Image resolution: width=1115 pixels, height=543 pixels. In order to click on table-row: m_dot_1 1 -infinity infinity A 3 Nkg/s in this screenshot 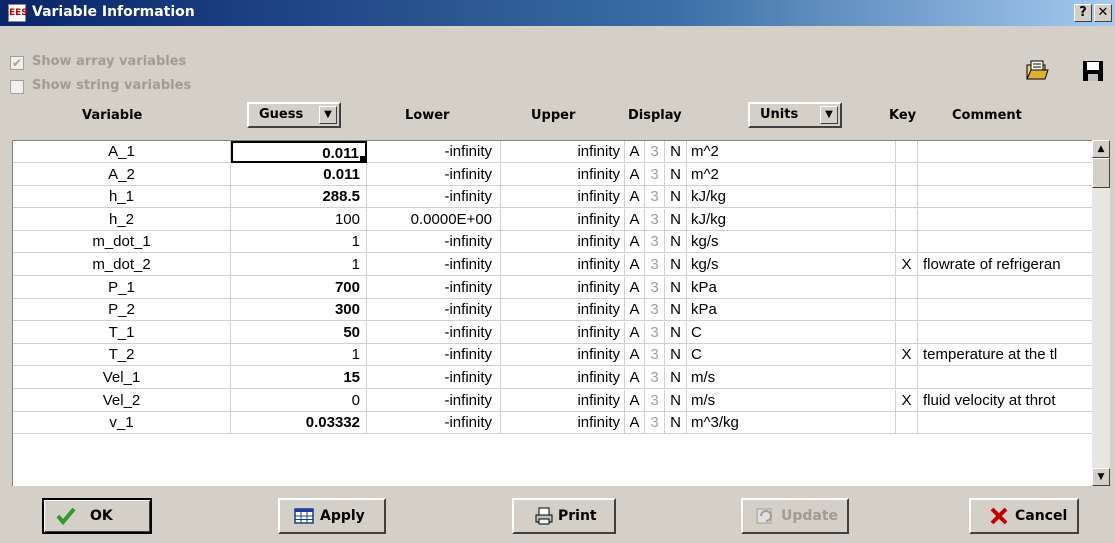, I will do `click(554, 242)`.